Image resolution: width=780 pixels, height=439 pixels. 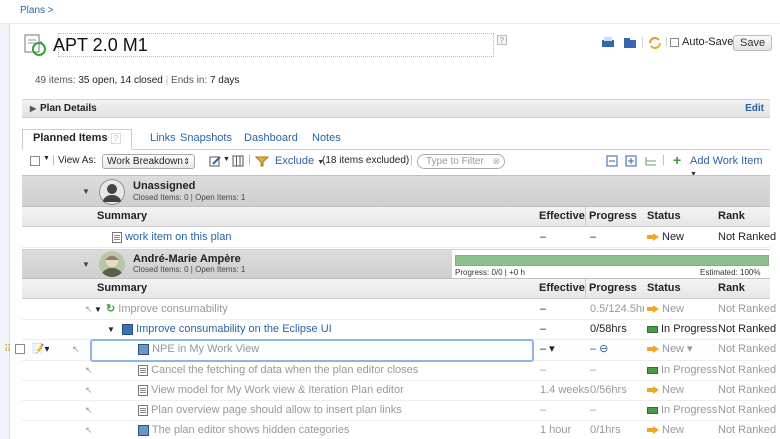 What do you see at coordinates (7, 349) in the screenshot?
I see `drag-handle-icon: ⠿` at bounding box center [7, 349].